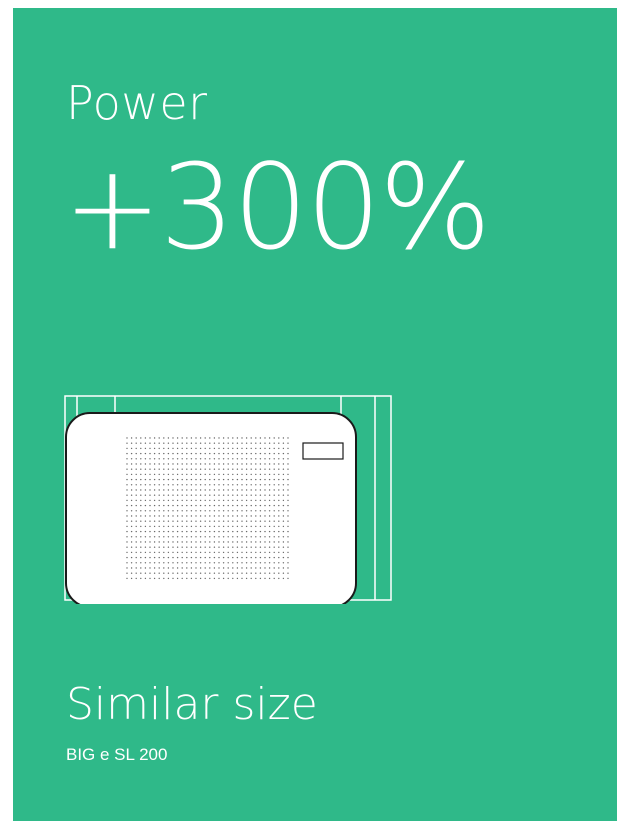 The height and width of the screenshot is (821, 617). What do you see at coordinates (323, 451) in the screenshot?
I see `device-display` at bounding box center [323, 451].